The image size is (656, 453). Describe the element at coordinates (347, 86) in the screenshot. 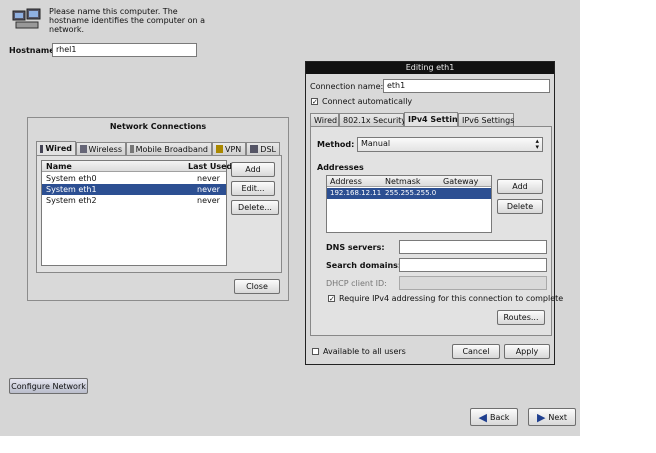

I see `connection-name-label: Connection name:` at that location.